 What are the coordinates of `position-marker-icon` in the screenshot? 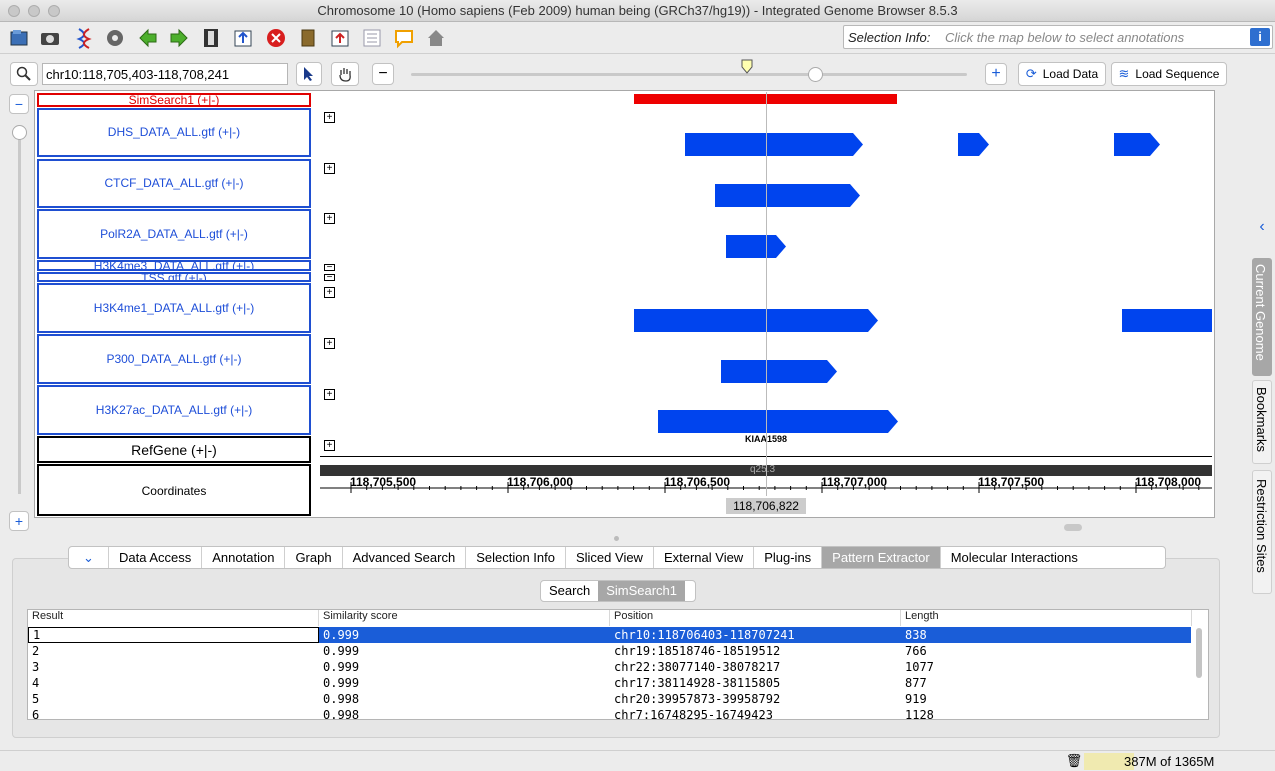 It's located at (747, 67).